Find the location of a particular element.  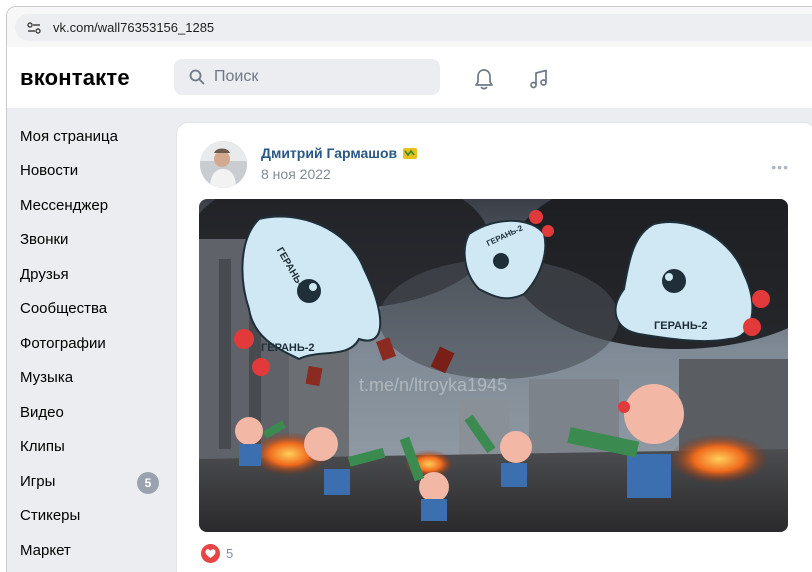

nav-label: Клипы is located at coordinates (42, 447).